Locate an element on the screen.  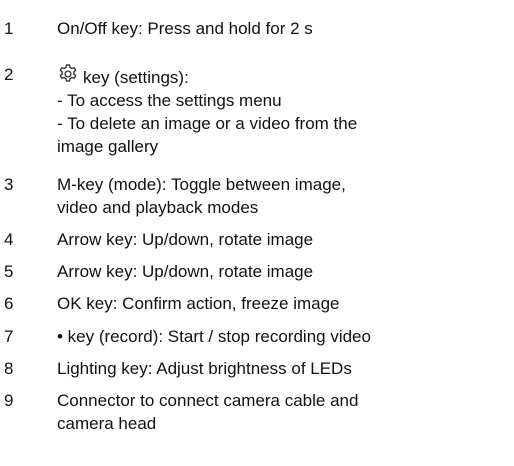
item-line: Connector to connect camera cable and is located at coordinates (208, 400).